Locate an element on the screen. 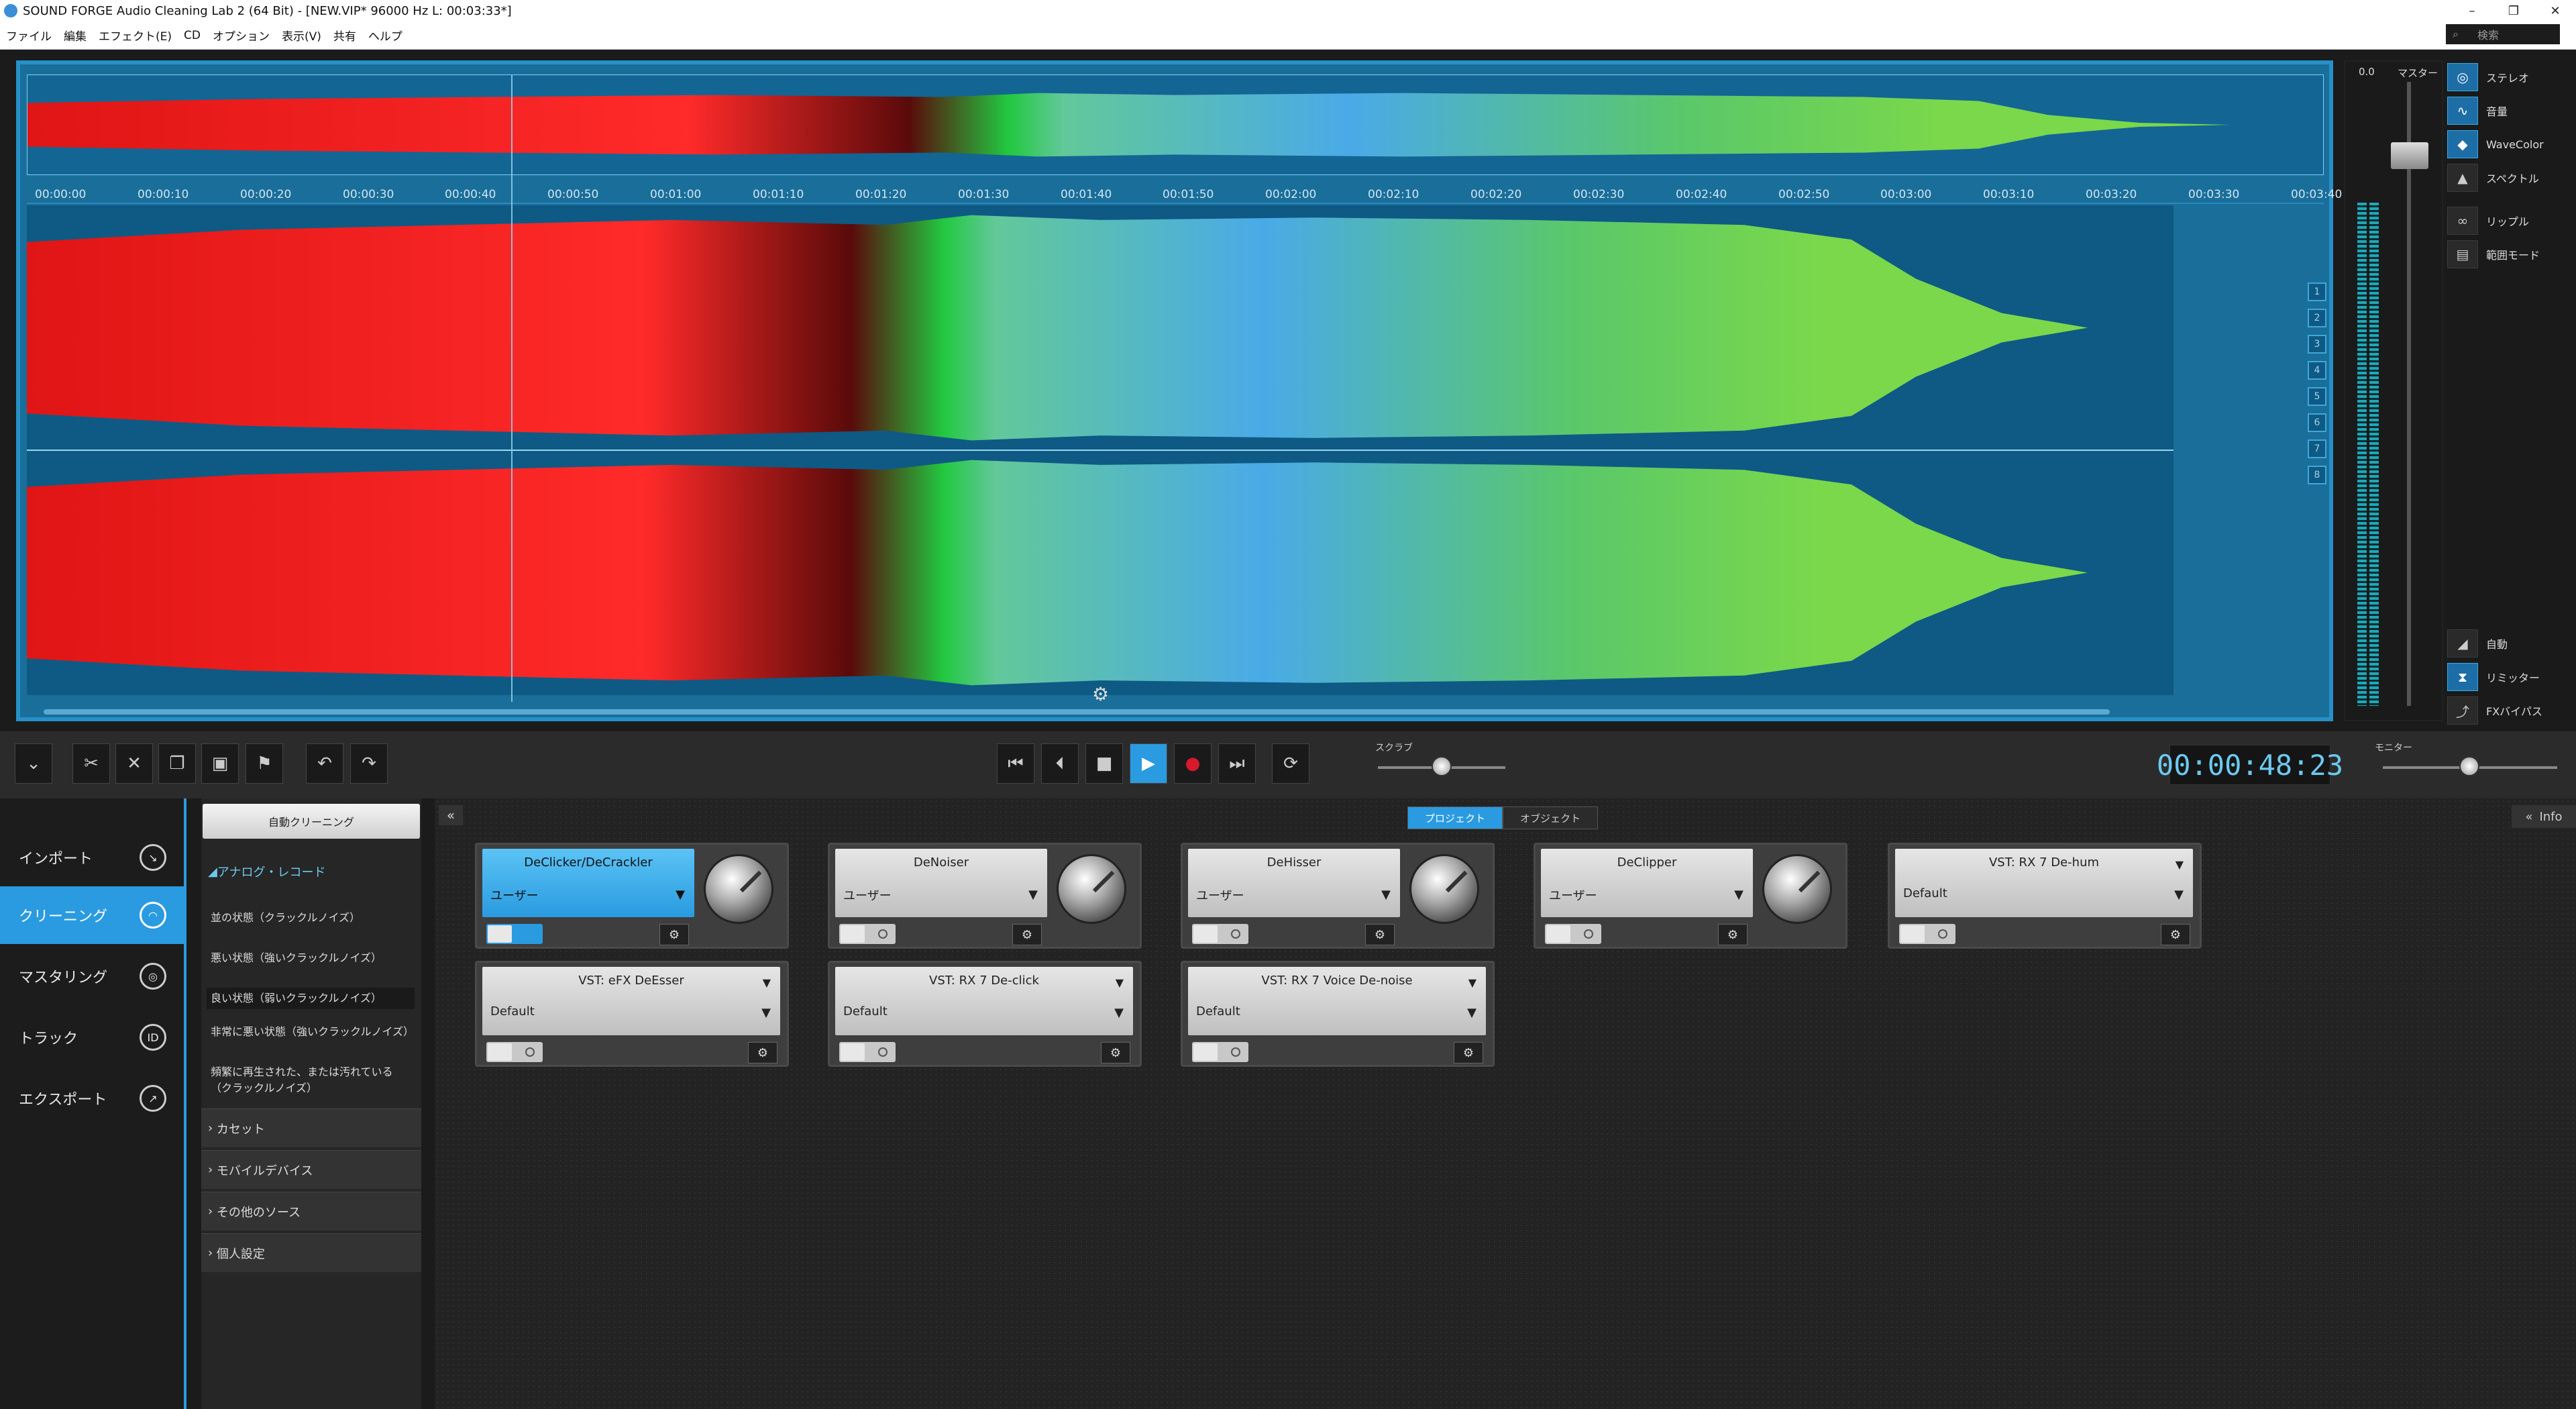 The image size is (2576, 1409). view-wavecolor-button: ◆ WaveColor is located at coordinates (2495, 144).